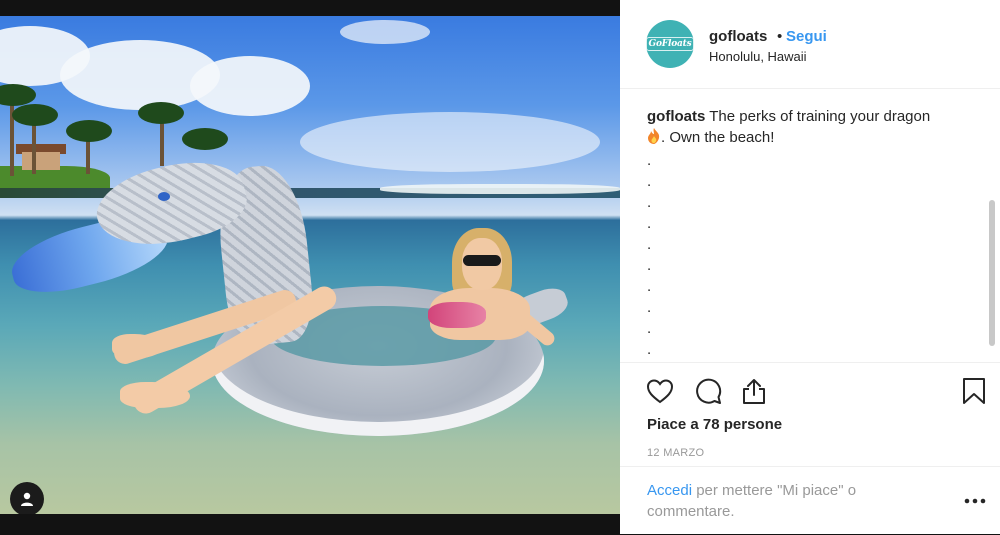 Image resolution: width=1000 pixels, height=535 pixels. I want to click on person-swimsuit, so click(457, 315).